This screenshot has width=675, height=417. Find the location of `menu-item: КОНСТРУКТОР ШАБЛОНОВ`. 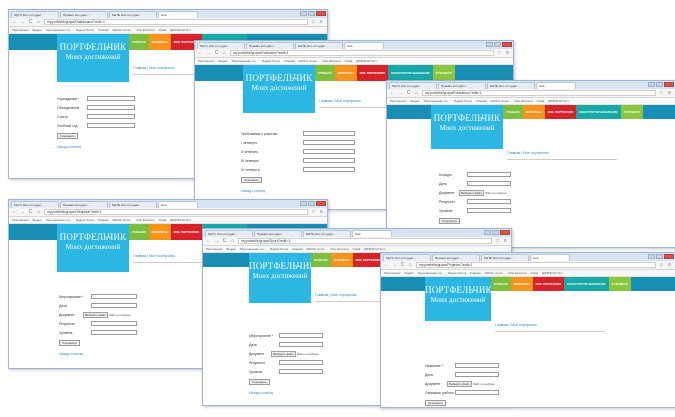

menu-item: КОНСТРУКТОР ШАБЛОНОВ is located at coordinates (410, 73).